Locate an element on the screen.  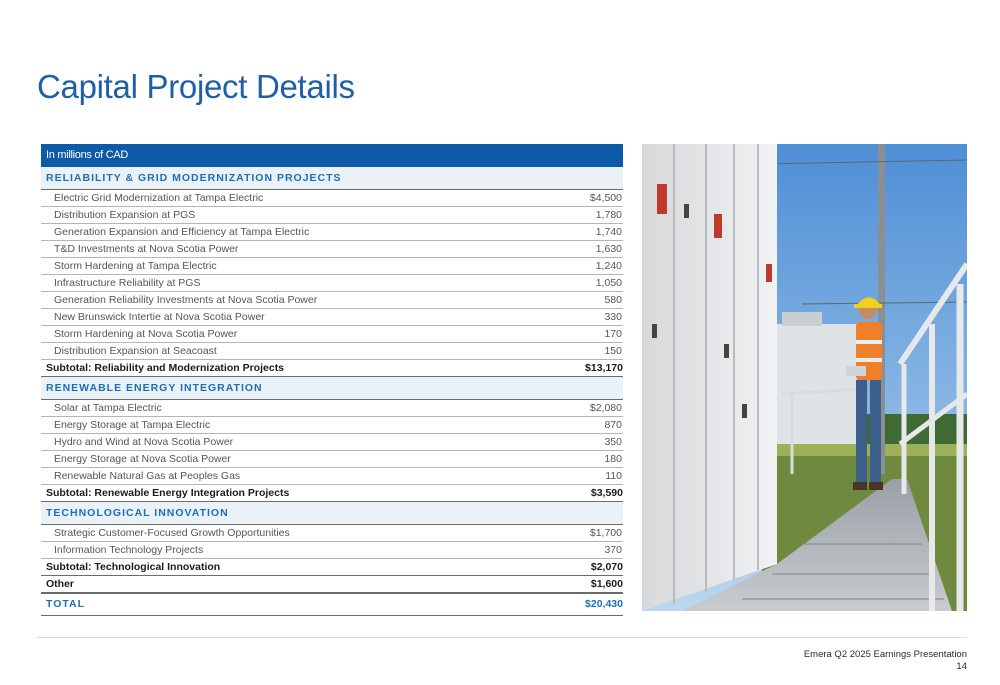
row-value: 1,240 is located at coordinates (608, 266).